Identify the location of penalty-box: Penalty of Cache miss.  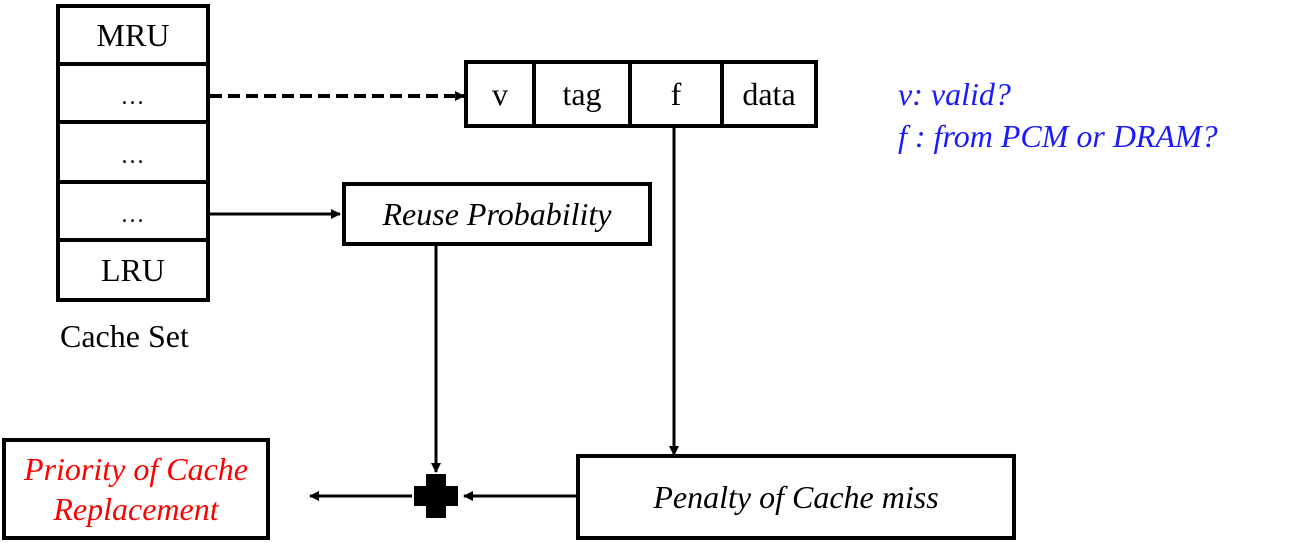
(796, 497).